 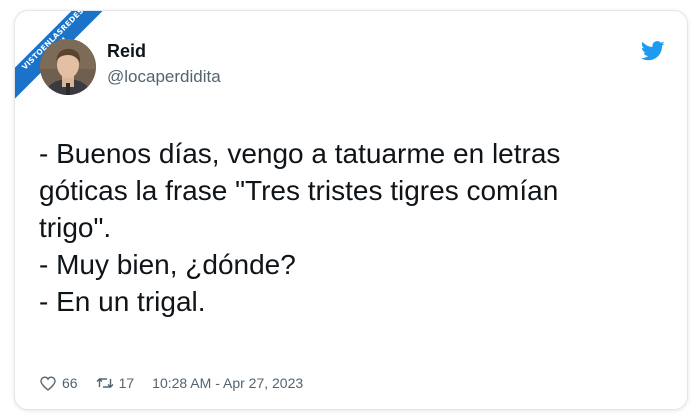 I want to click on author-handle: @locaperdidita, so click(x=164, y=77).